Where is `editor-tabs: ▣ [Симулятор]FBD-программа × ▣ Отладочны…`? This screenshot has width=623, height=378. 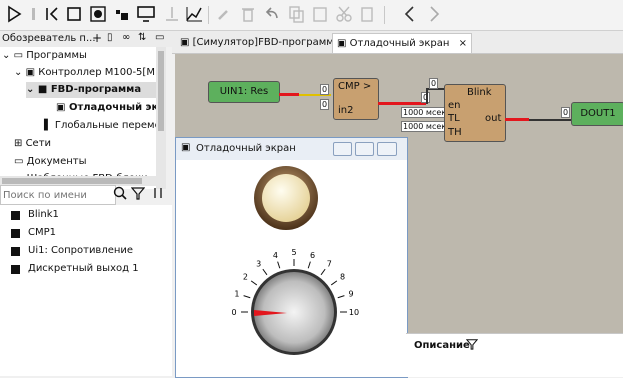 editor-tabs: ▣ [Симулятор]FBD-программа × ▣ Отладочны… is located at coordinates (397, 42).